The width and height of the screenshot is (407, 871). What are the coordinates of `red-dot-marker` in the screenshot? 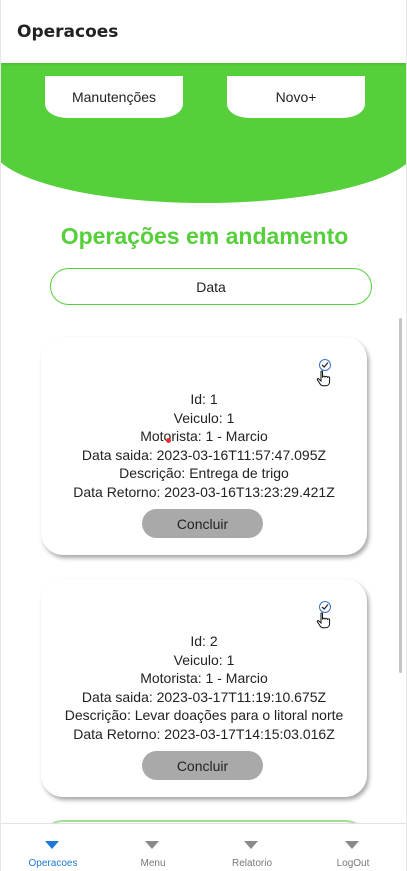 It's located at (168, 440).